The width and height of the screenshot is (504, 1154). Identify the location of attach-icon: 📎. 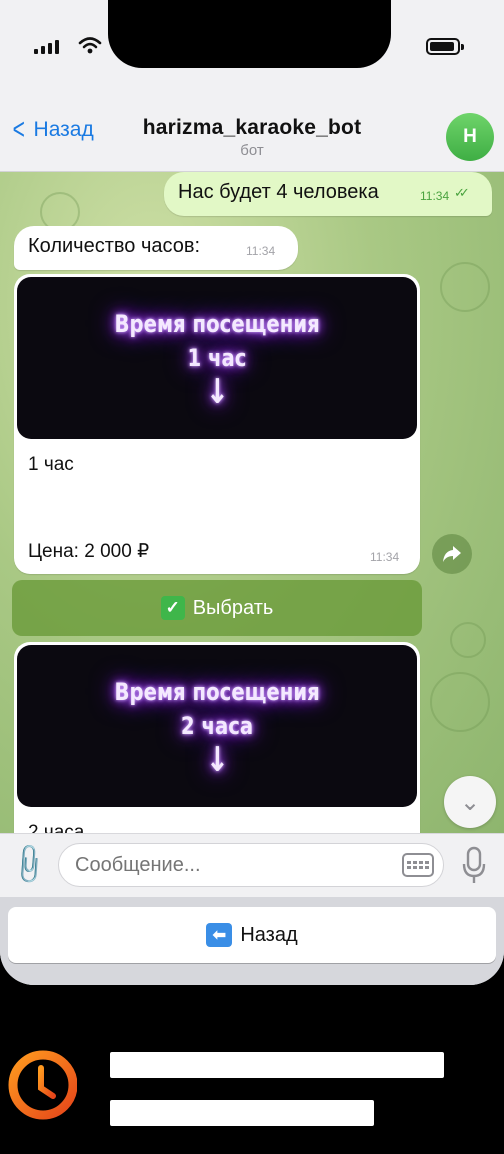
(29, 865).